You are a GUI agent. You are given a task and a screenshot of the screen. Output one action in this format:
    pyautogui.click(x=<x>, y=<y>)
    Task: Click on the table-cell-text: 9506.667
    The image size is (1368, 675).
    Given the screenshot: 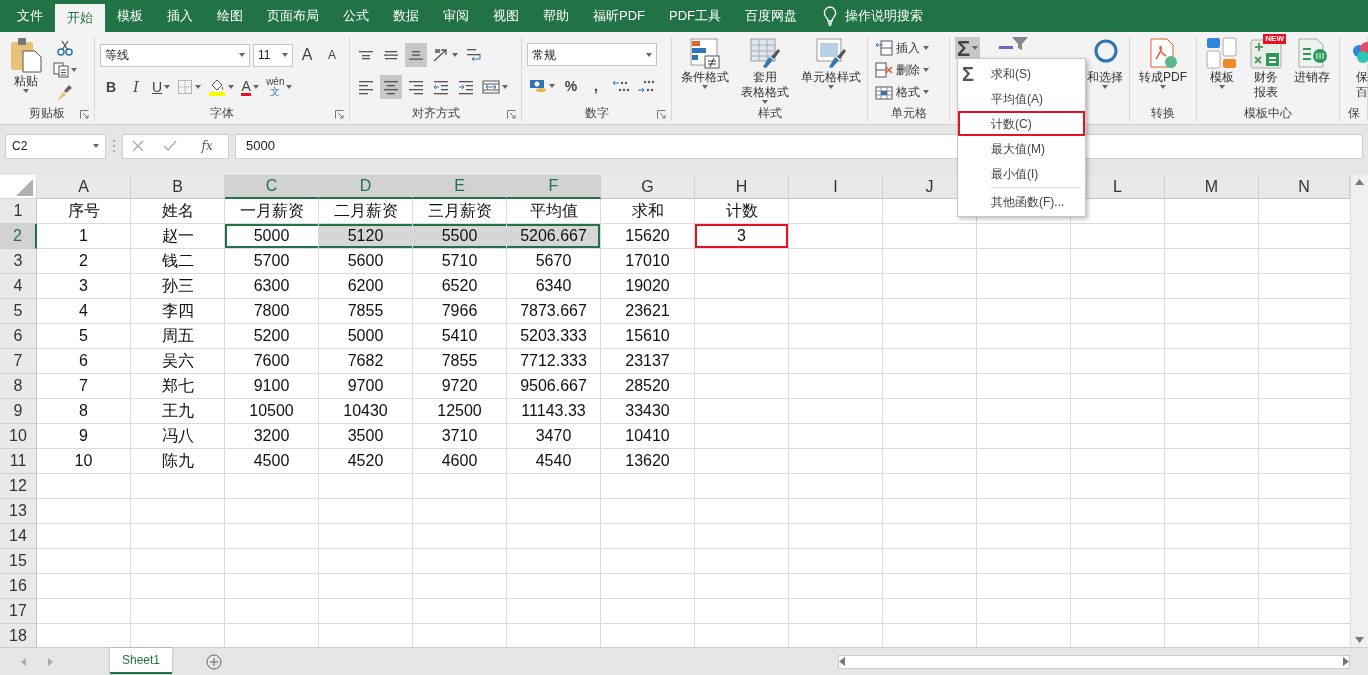 What is the action you would take?
    pyautogui.click(x=553, y=386)
    